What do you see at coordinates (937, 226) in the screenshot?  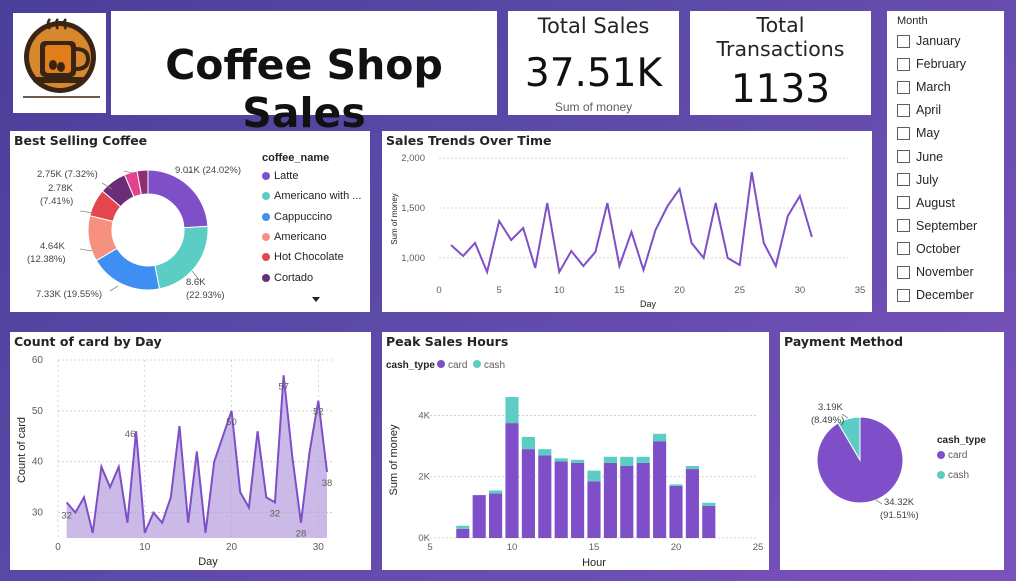 I see `month-option-september: September` at bounding box center [937, 226].